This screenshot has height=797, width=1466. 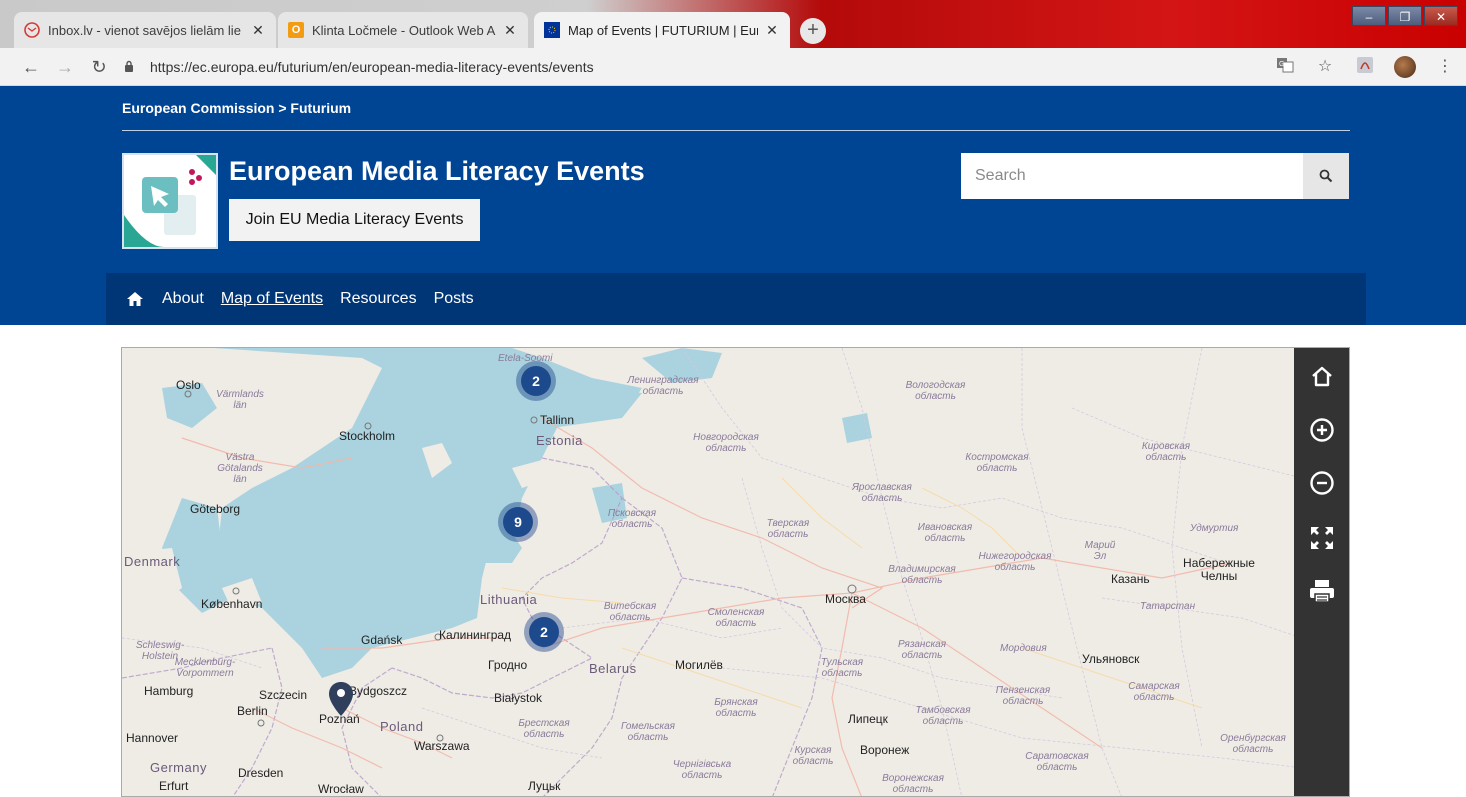 I want to click on search-input, so click(x=1132, y=176).